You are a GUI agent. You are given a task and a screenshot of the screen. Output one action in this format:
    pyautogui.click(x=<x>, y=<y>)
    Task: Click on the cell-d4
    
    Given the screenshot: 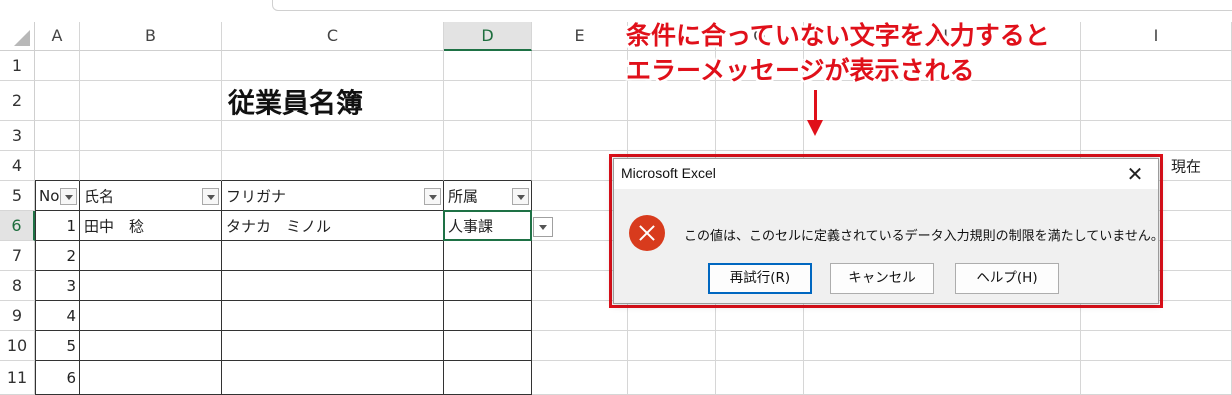 What is the action you would take?
    pyautogui.click(x=488, y=166)
    